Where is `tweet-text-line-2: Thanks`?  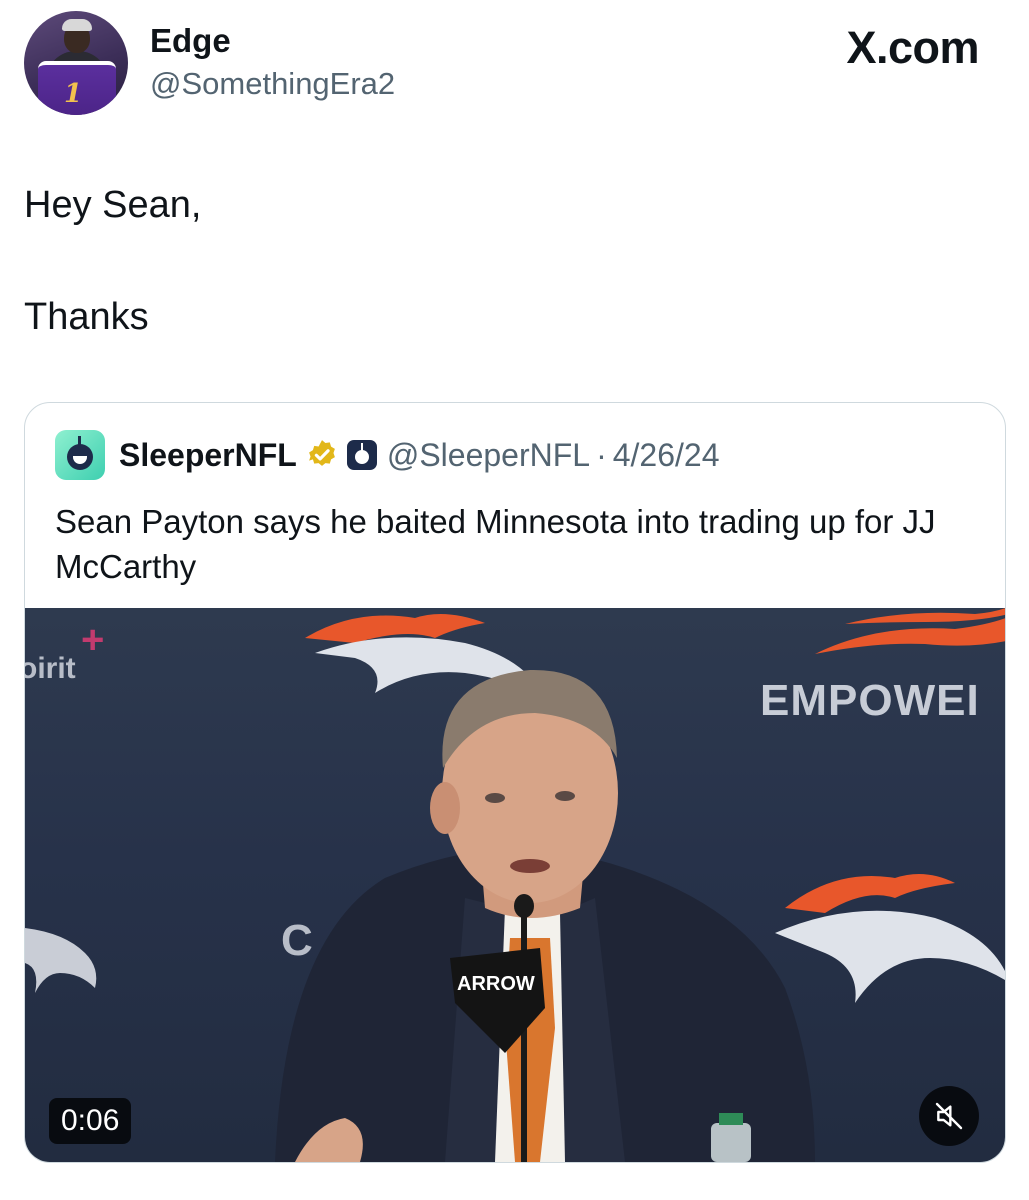
tweet-text-line-2: Thanks is located at coordinates (86, 317).